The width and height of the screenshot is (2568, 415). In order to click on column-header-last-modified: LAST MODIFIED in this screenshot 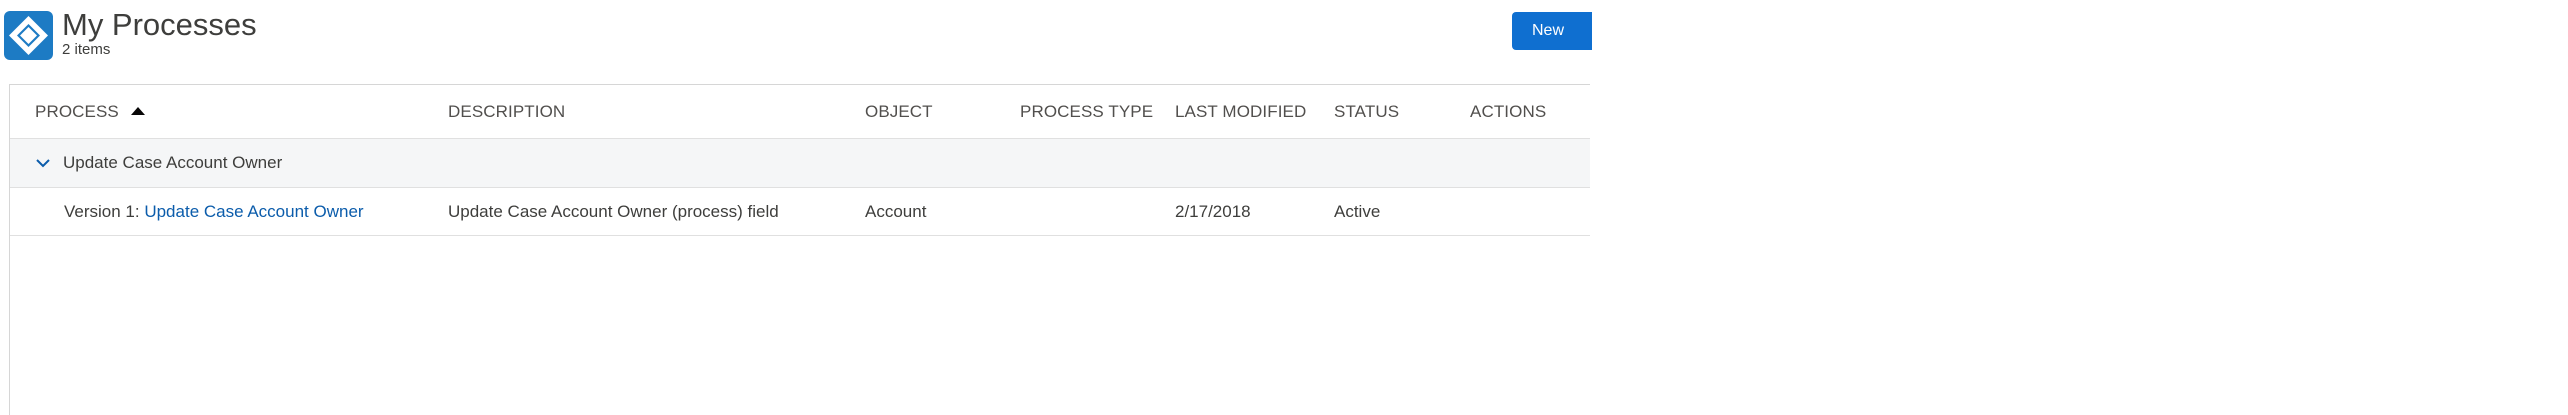, I will do `click(1241, 111)`.